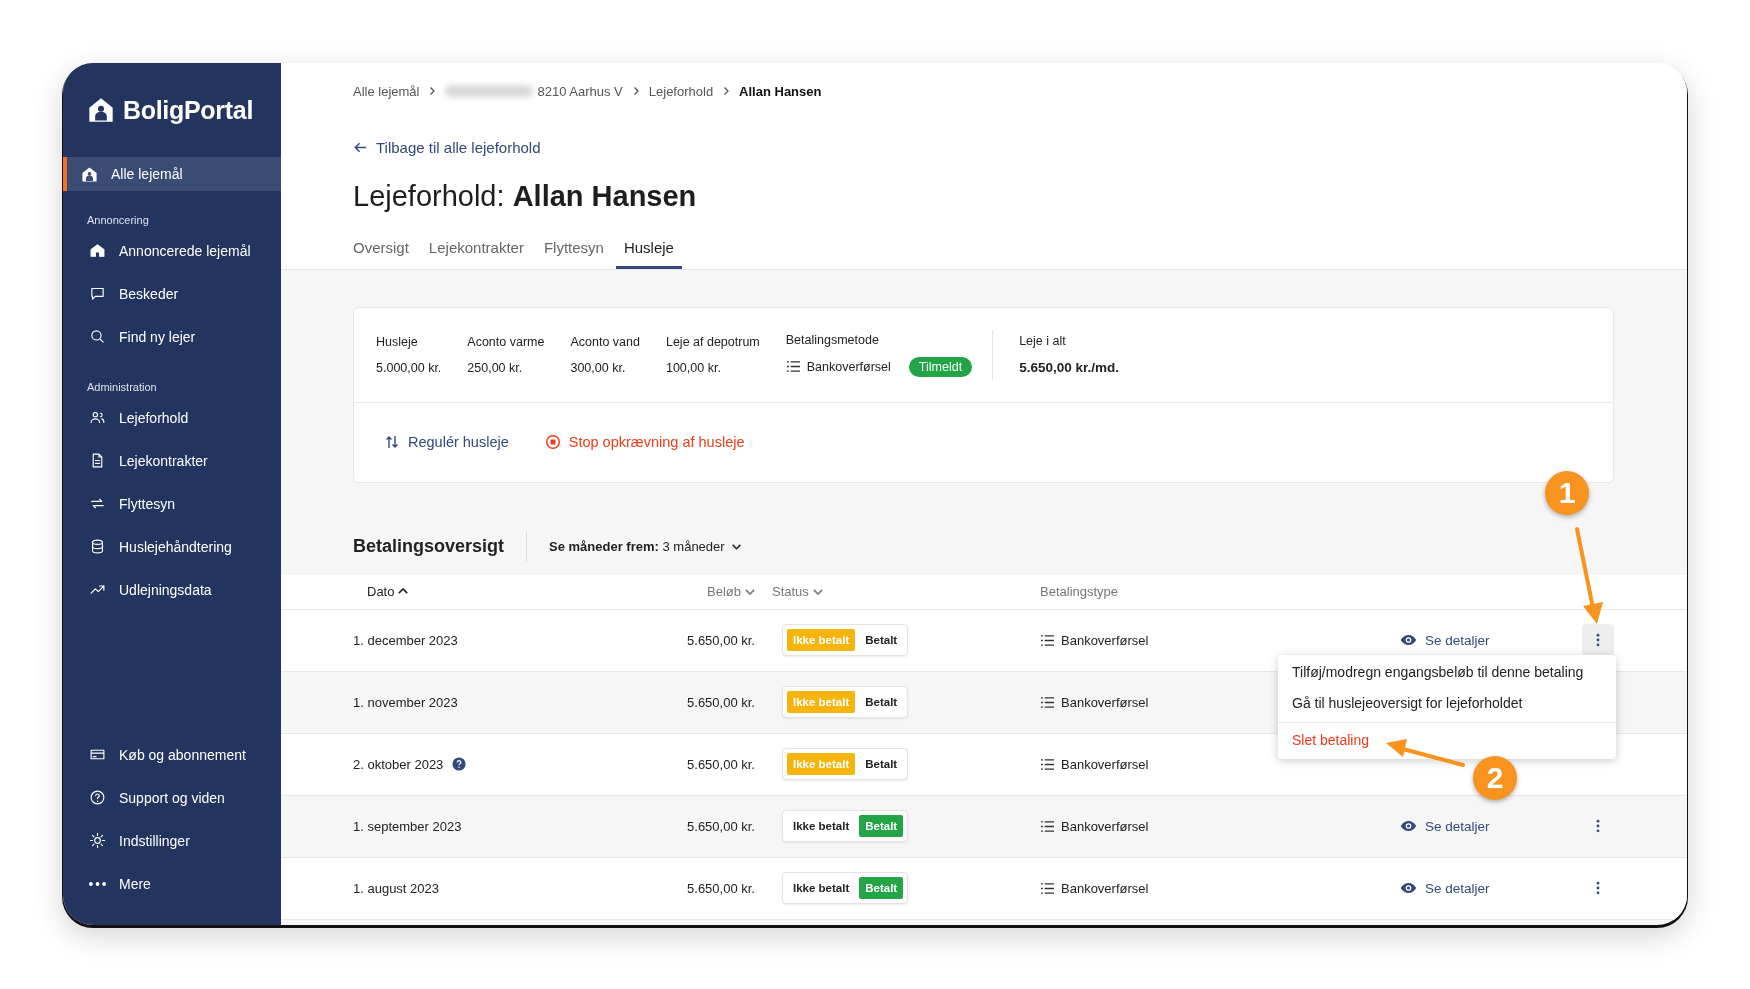 This screenshot has height=989, width=1750. I want to click on more-icon, so click(97, 883).